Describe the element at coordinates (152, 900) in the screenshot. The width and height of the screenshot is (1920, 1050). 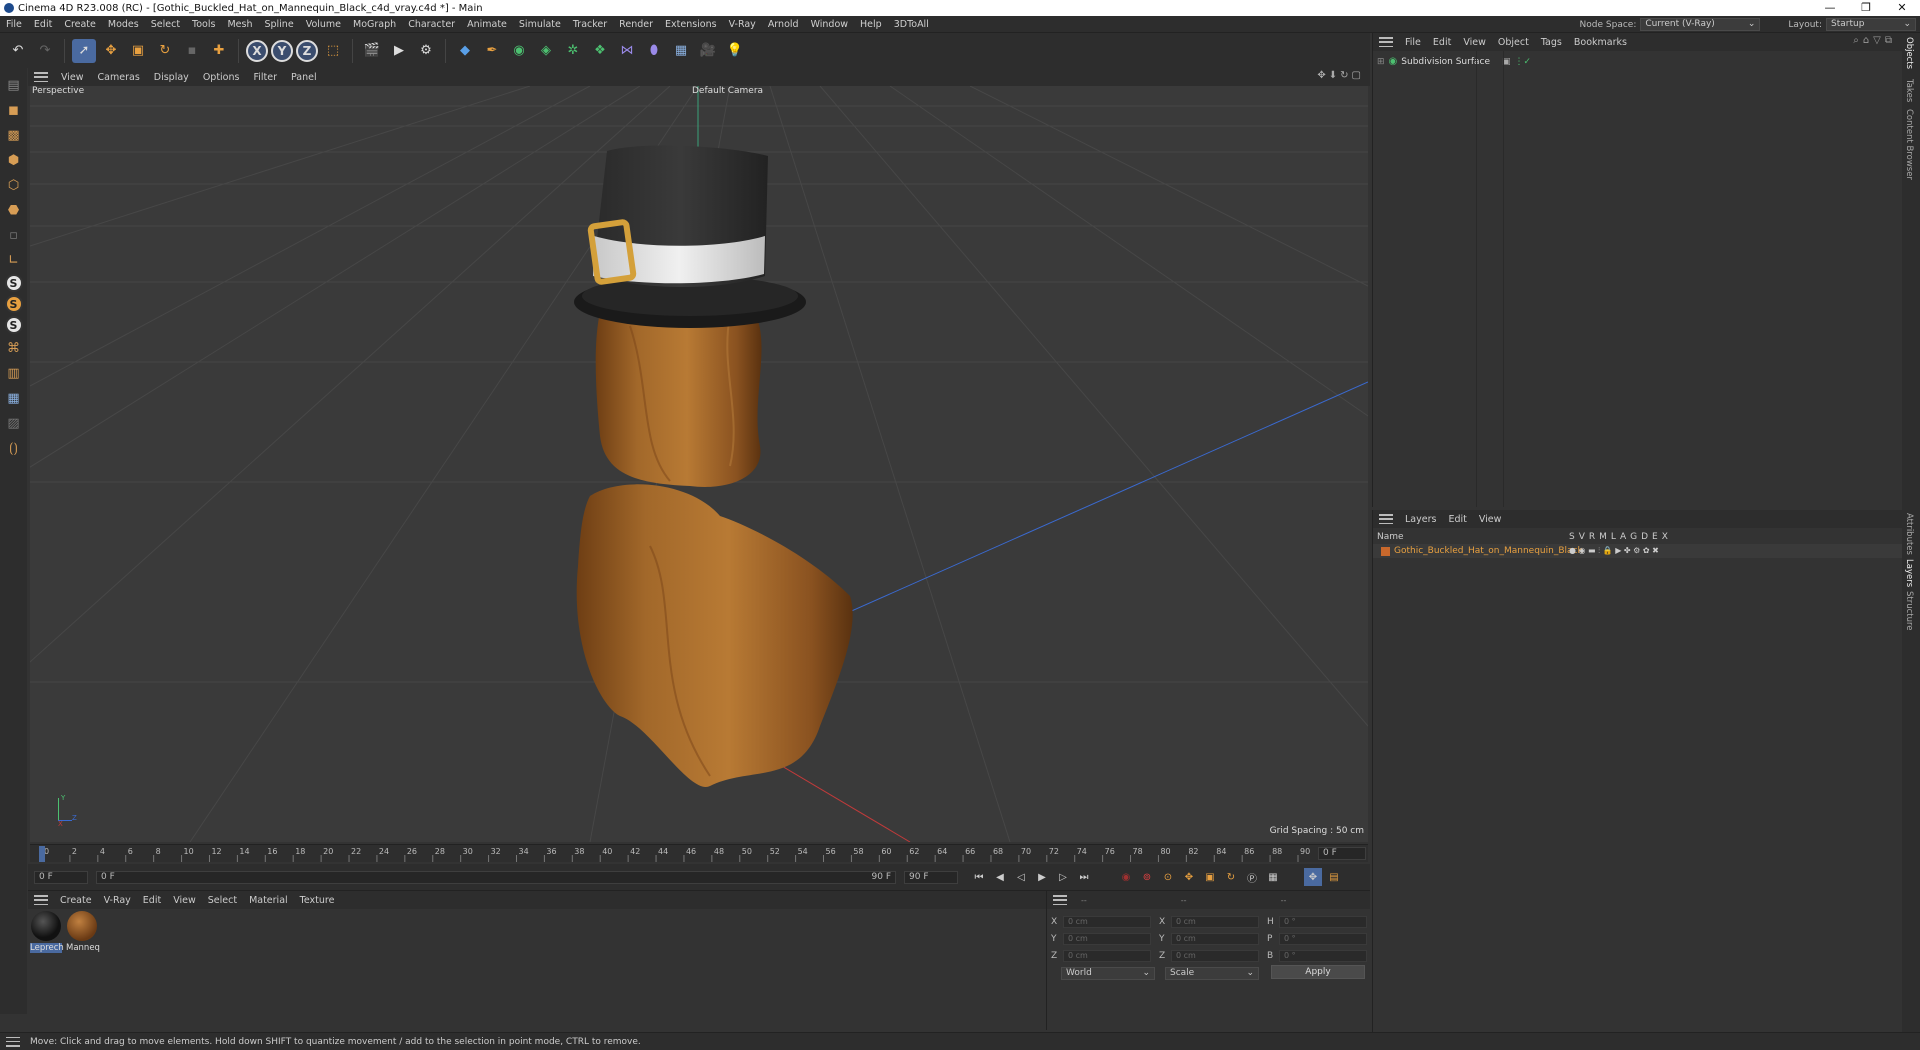
I see `mat-menu-edit: Edit` at that location.